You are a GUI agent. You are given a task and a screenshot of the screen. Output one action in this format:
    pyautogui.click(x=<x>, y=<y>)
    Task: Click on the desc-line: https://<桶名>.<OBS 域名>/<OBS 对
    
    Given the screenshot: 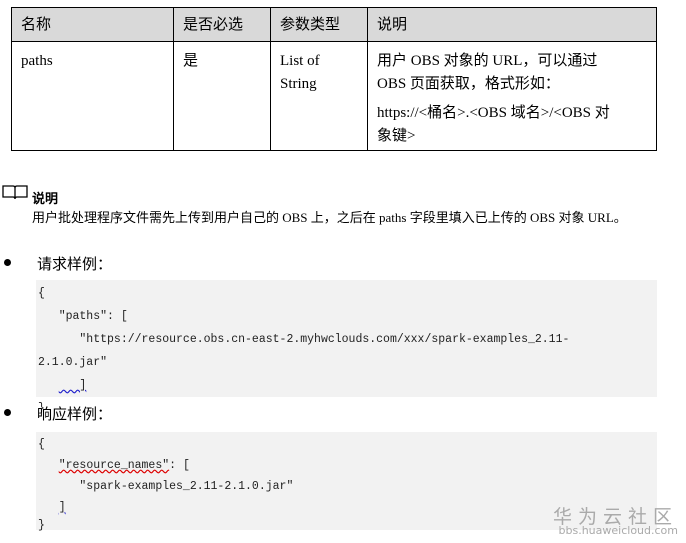 What is the action you would take?
    pyautogui.click(x=493, y=113)
    